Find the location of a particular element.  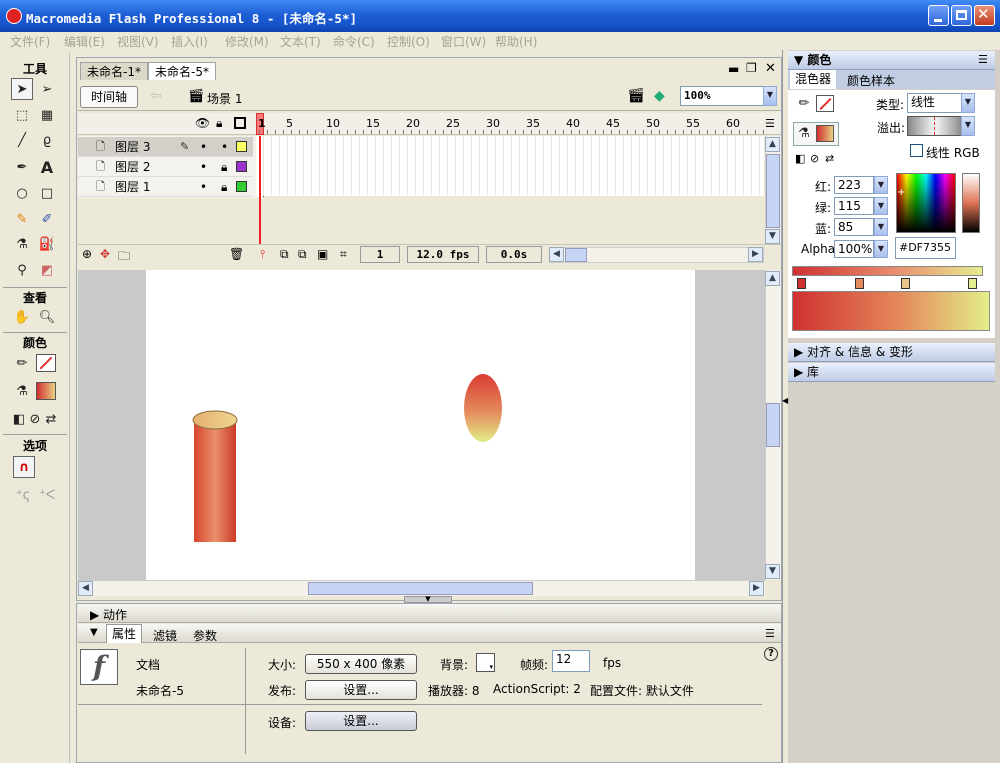

flash-app-icon is located at coordinates (14, 16).